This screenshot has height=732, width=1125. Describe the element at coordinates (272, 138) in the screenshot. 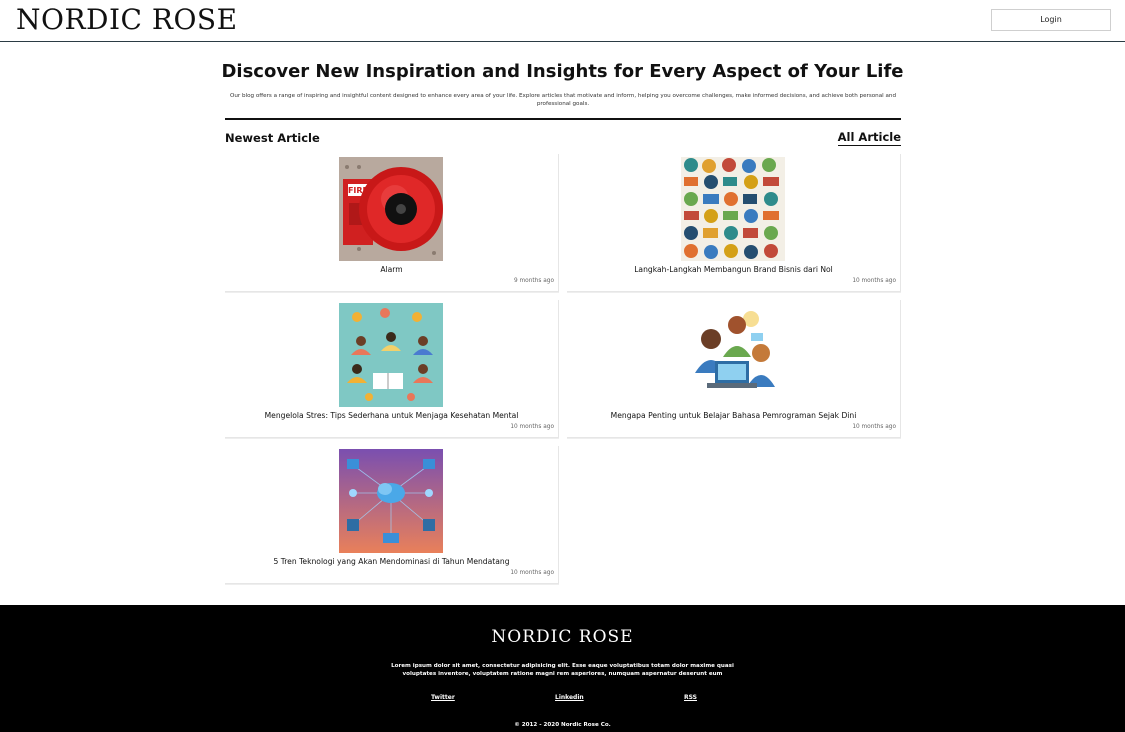

I see `section-title: Newest Article` at that location.